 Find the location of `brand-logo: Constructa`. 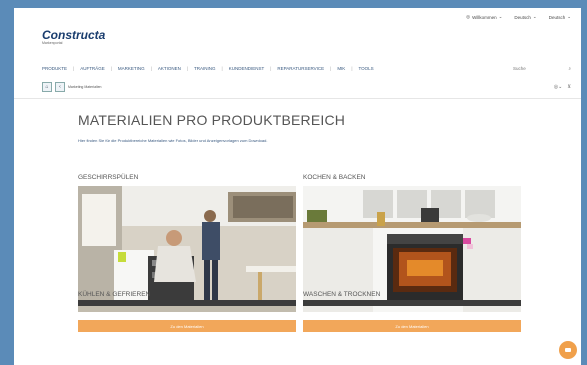

brand-logo: Constructa is located at coordinates (73, 35).